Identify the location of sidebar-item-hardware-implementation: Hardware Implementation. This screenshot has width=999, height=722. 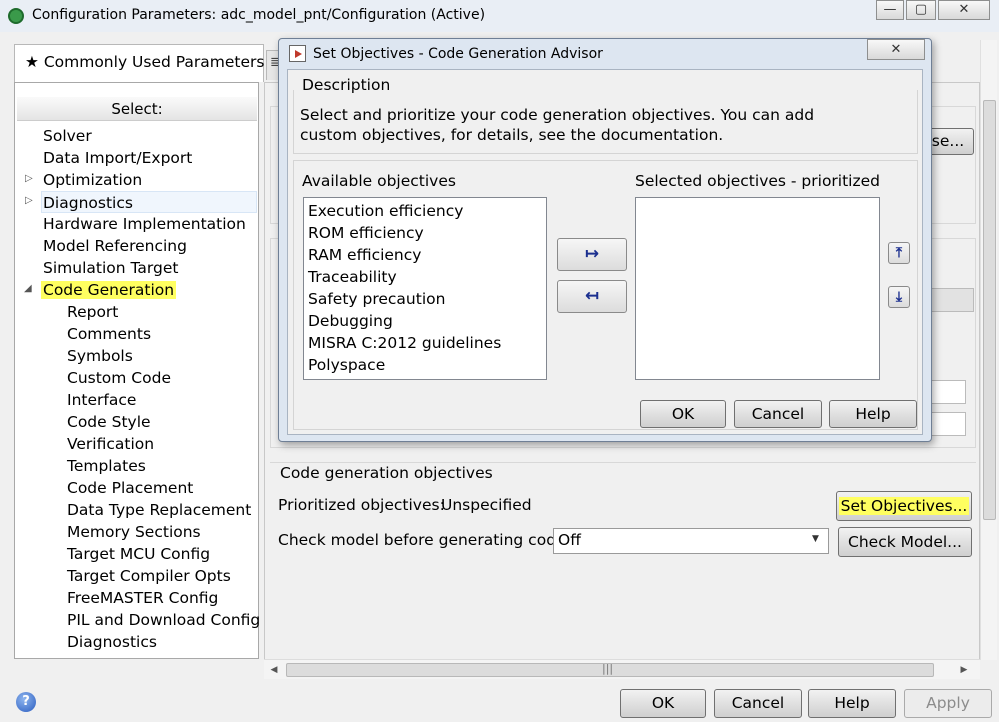
(144, 224).